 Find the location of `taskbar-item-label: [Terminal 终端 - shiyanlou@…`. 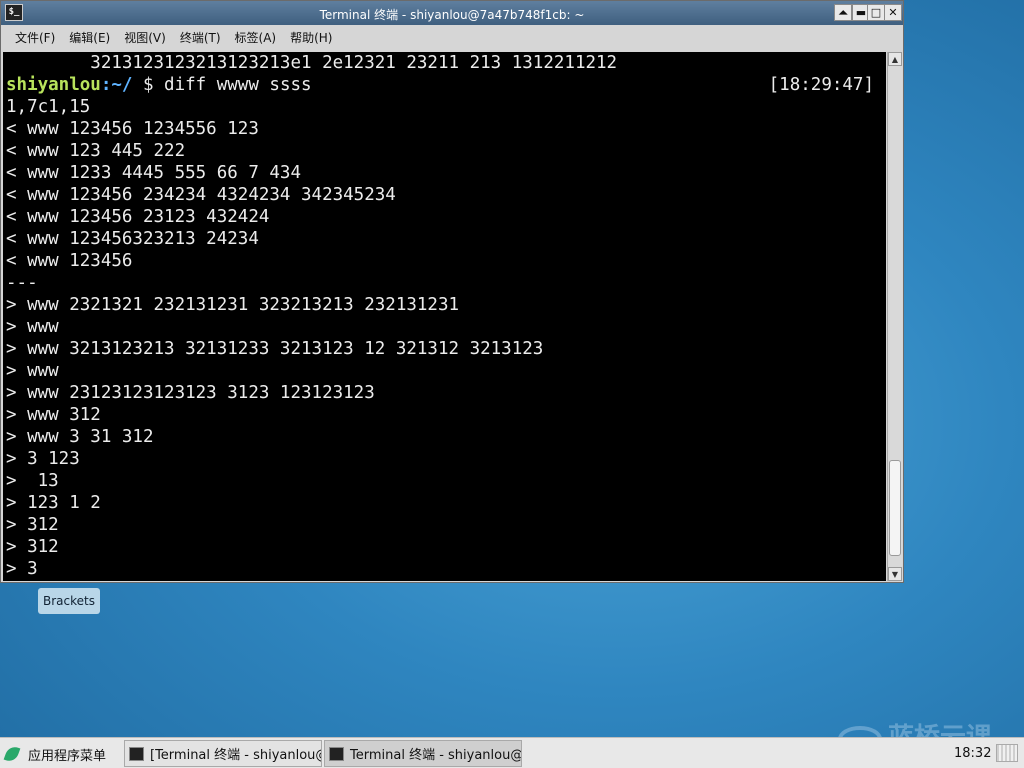

taskbar-item-label: [Terminal 终端 - shiyanlou@… is located at coordinates (235, 755).